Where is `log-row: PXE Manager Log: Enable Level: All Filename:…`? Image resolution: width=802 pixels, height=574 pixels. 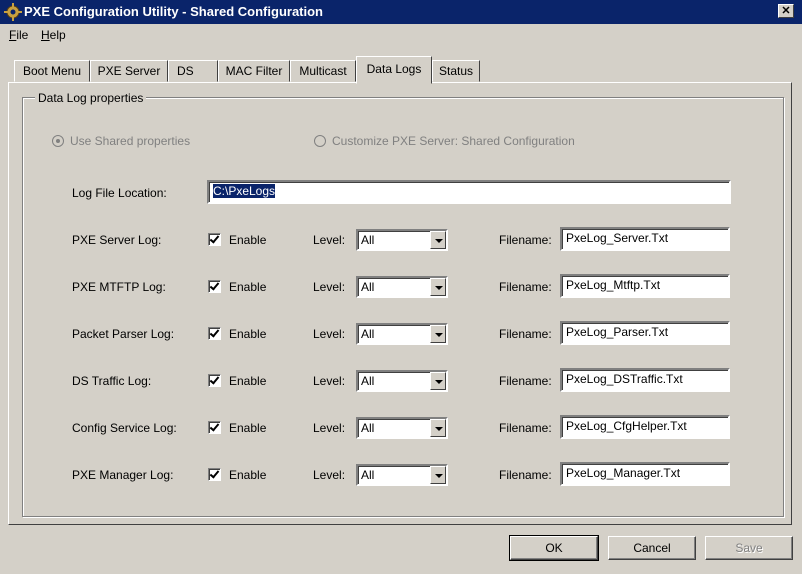 log-row: PXE Manager Log: Enable Level: All Filename:… is located at coordinates (401, 471).